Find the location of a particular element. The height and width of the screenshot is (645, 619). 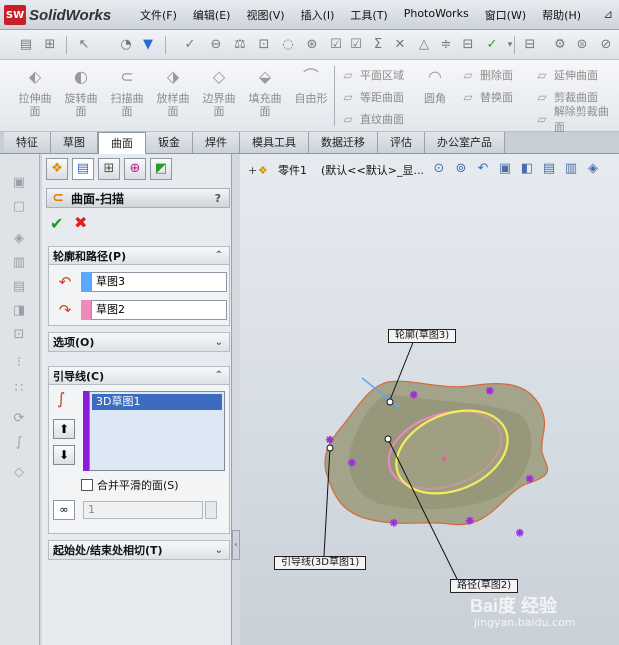

menu-item: 插入(I) is located at coordinates (318, 15).